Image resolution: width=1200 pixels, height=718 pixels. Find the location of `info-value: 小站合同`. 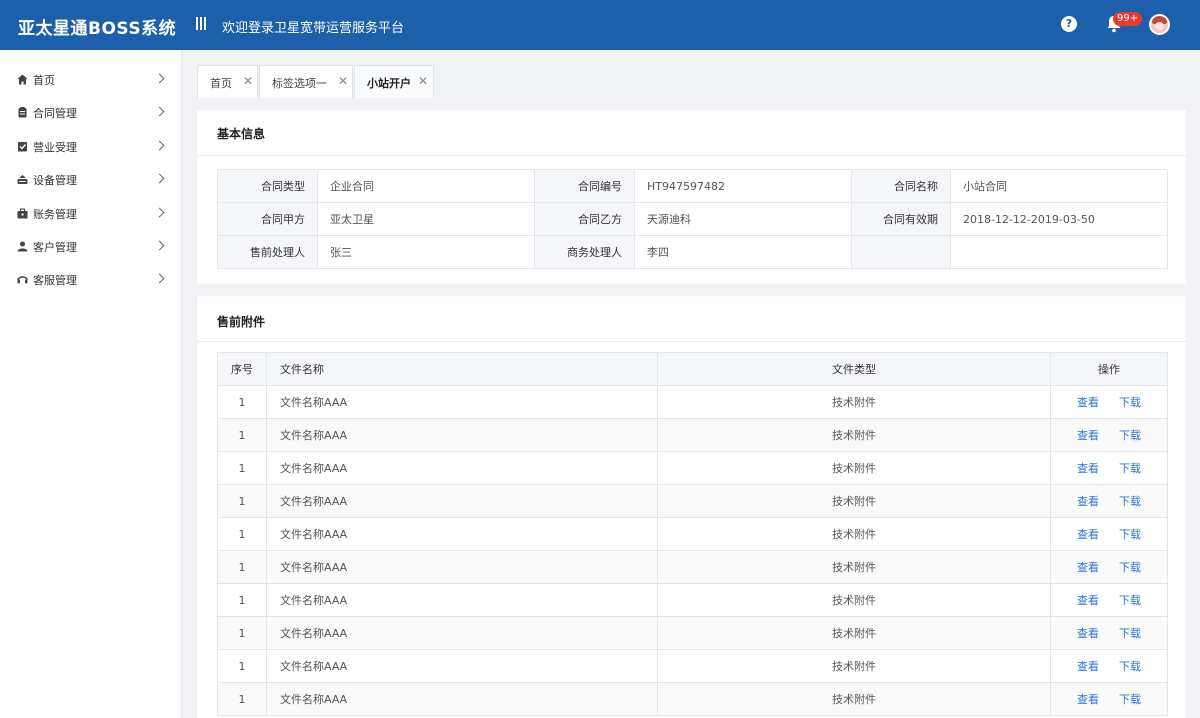

info-value: 小站合同 is located at coordinates (1059, 186).